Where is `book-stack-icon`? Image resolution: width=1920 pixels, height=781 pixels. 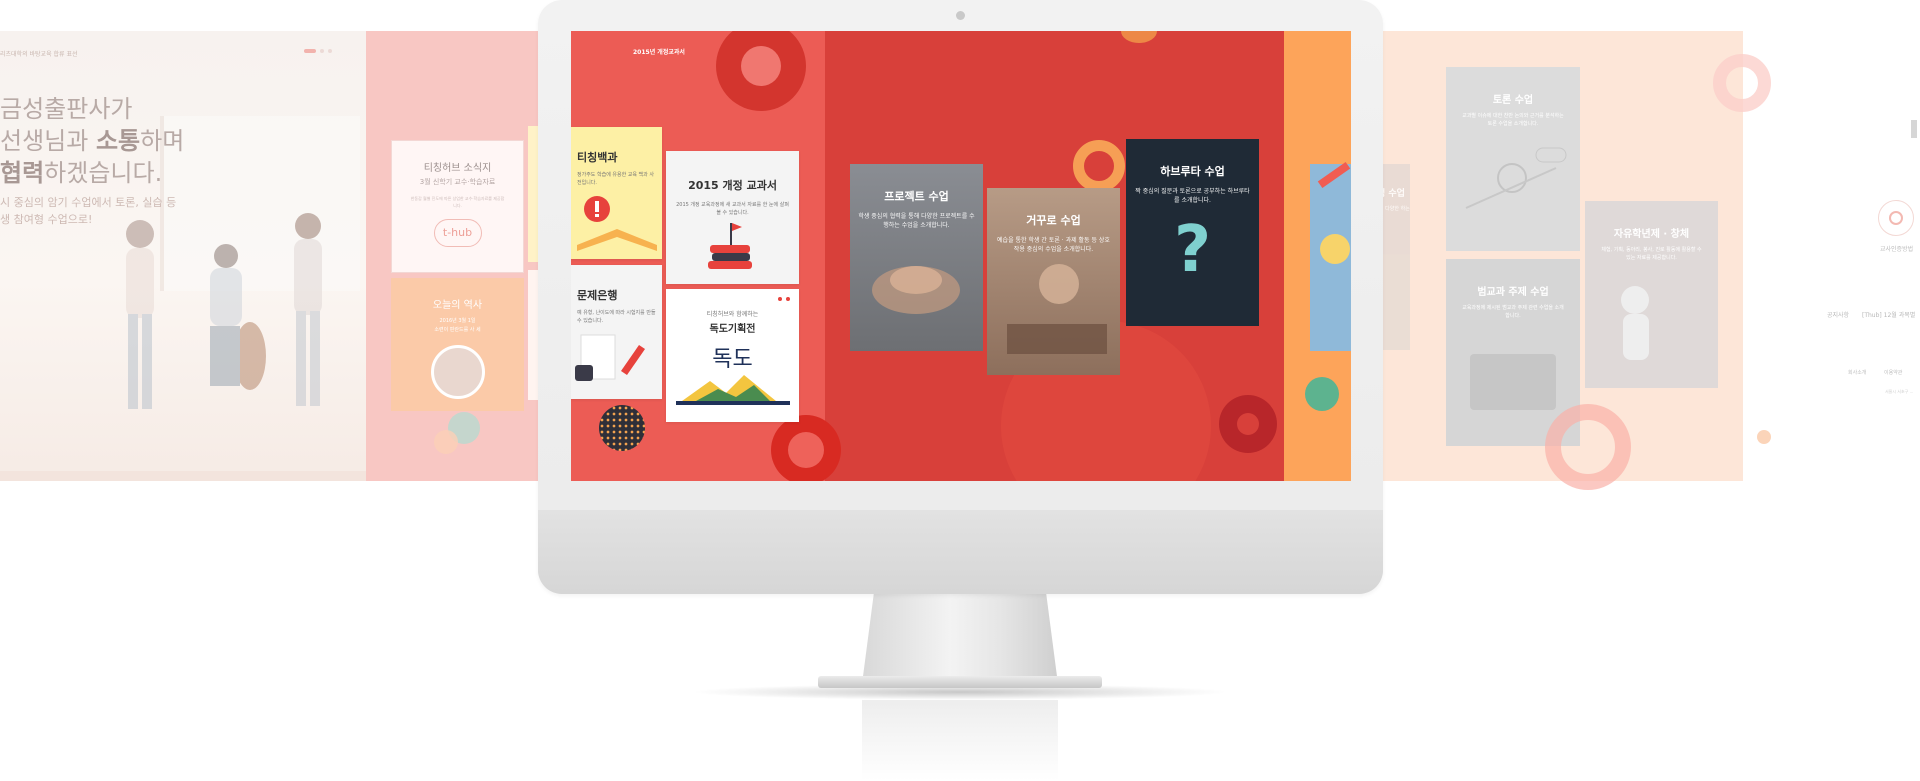
book-stack-icon is located at coordinates (730, 246).